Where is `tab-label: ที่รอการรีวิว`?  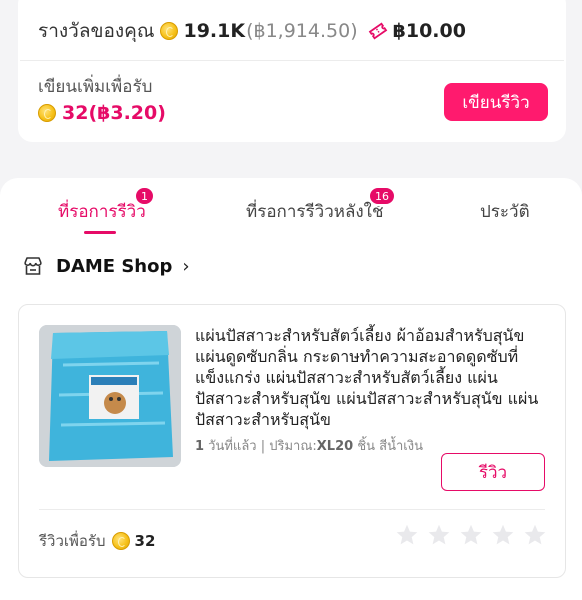 tab-label: ที่รอการรีวิว is located at coordinates (102, 212).